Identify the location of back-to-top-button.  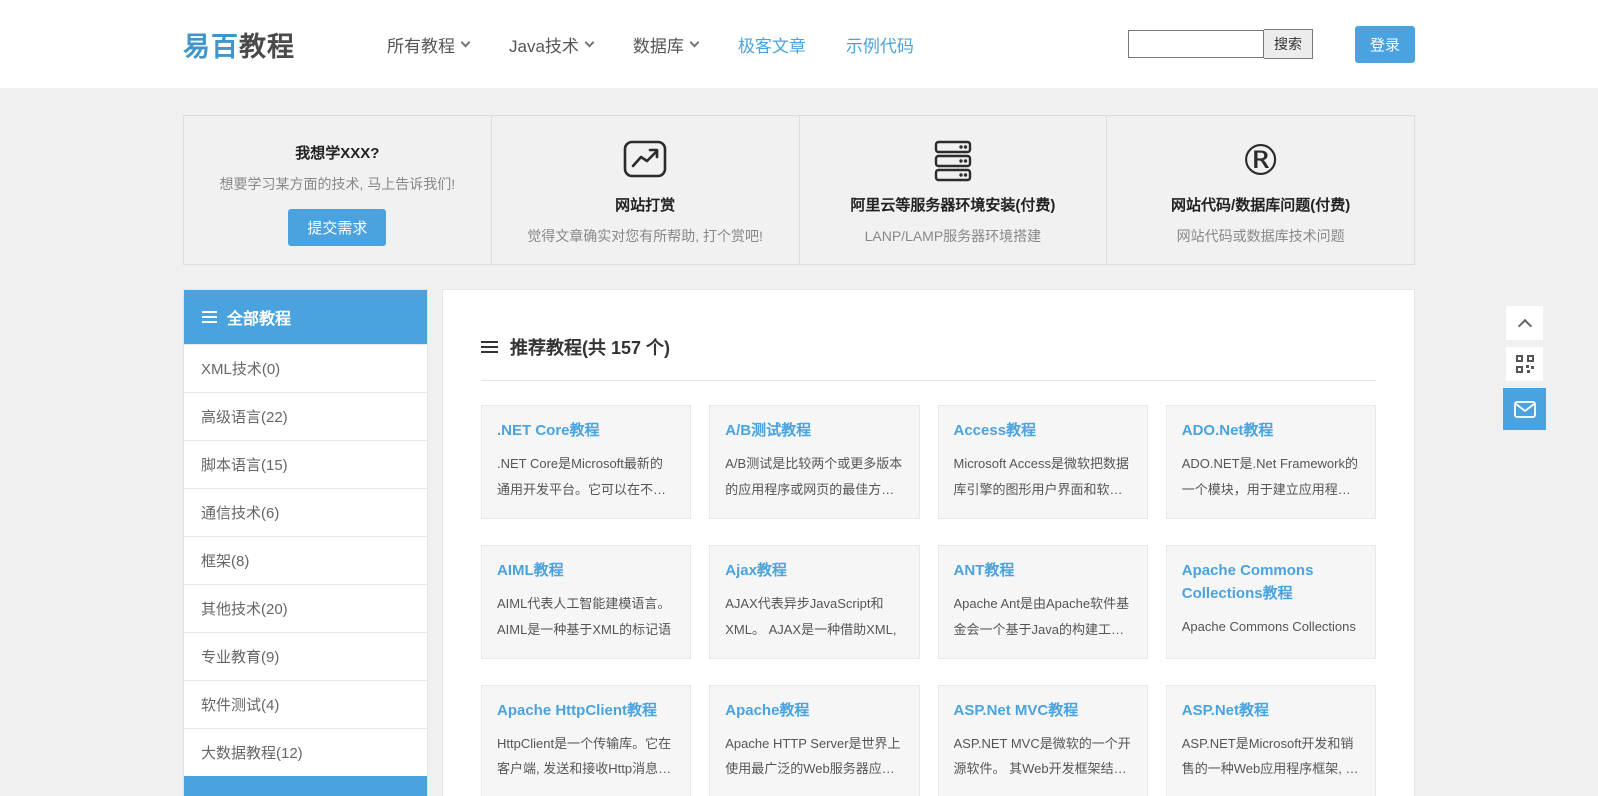
(1524, 323).